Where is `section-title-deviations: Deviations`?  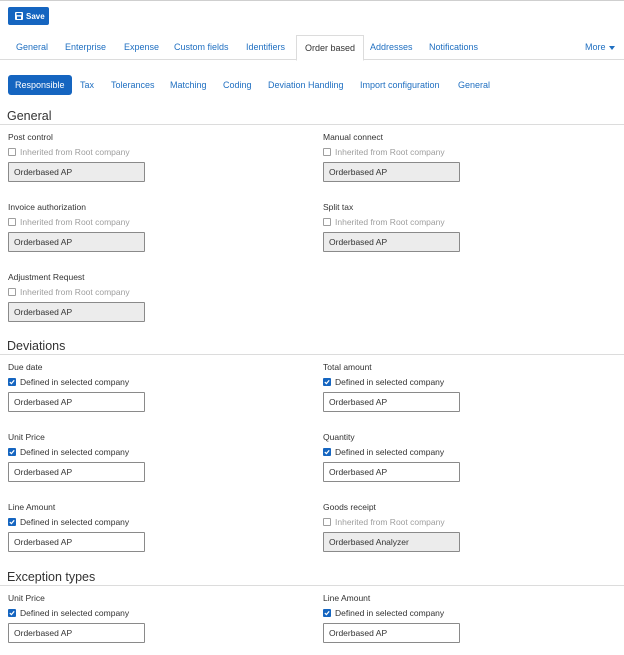 section-title-deviations: Deviations is located at coordinates (36, 346).